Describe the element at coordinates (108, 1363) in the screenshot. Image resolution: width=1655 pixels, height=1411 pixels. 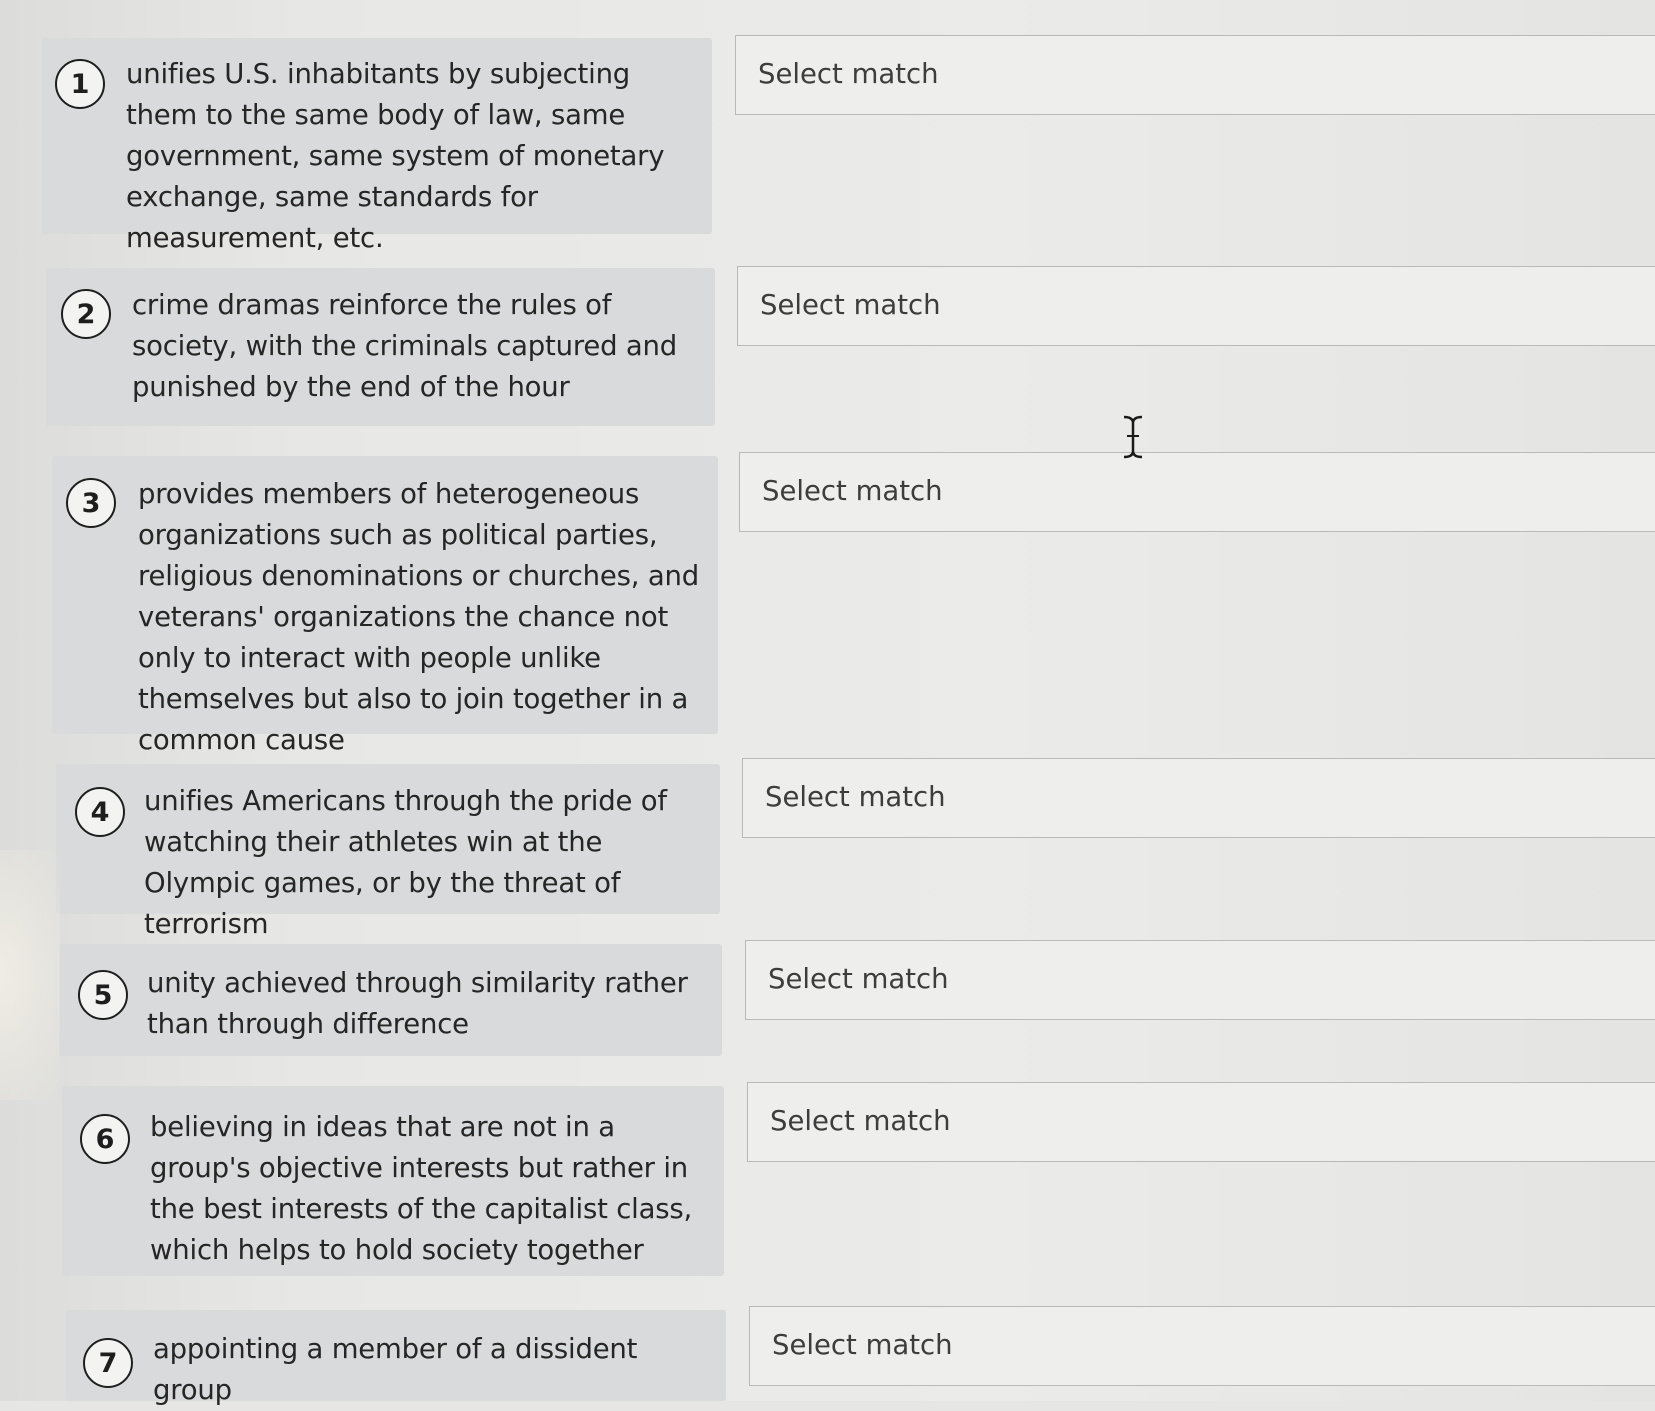
I see `item-number-7: 7` at that location.